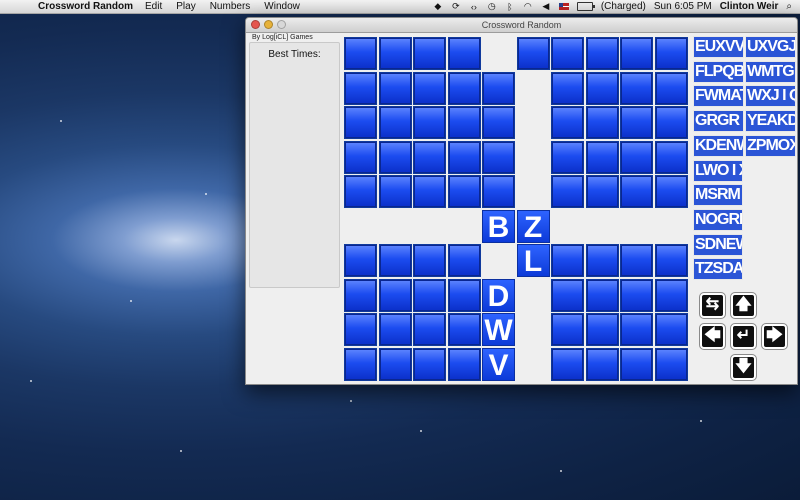  What do you see at coordinates (282, 6) in the screenshot?
I see `menu-window: Window` at bounding box center [282, 6].